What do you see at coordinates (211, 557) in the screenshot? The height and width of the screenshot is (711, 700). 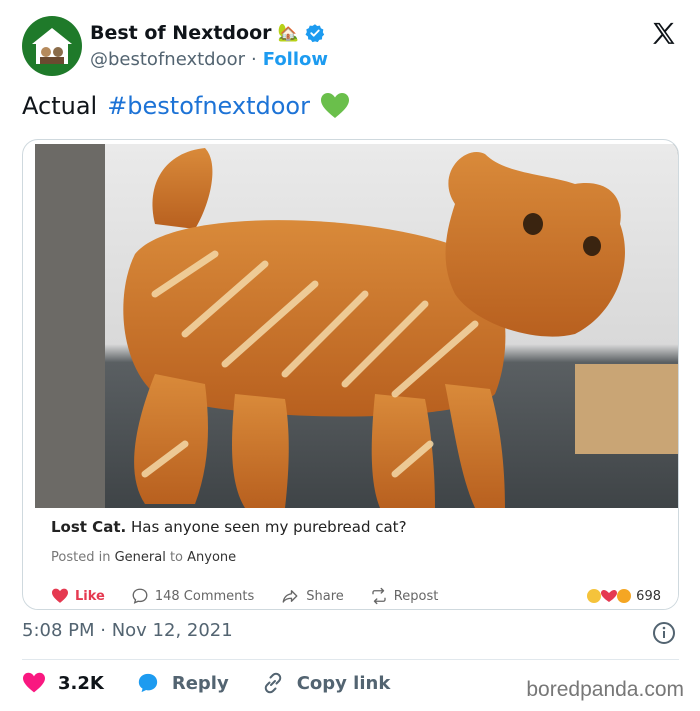 I see `audience-link: Anyone` at bounding box center [211, 557].